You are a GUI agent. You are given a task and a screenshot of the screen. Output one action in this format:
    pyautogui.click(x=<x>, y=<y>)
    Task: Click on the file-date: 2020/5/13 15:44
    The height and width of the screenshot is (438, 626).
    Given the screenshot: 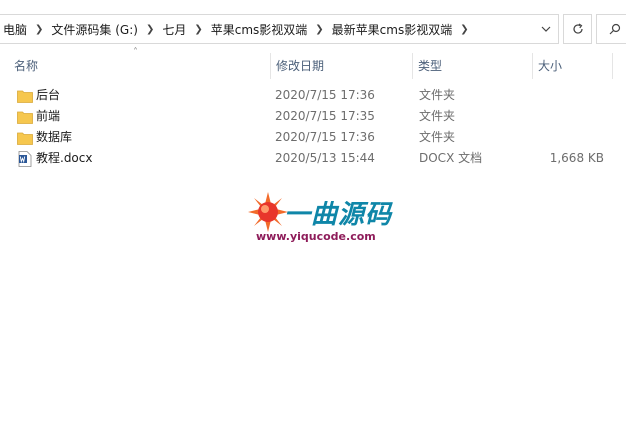 What is the action you would take?
    pyautogui.click(x=325, y=158)
    